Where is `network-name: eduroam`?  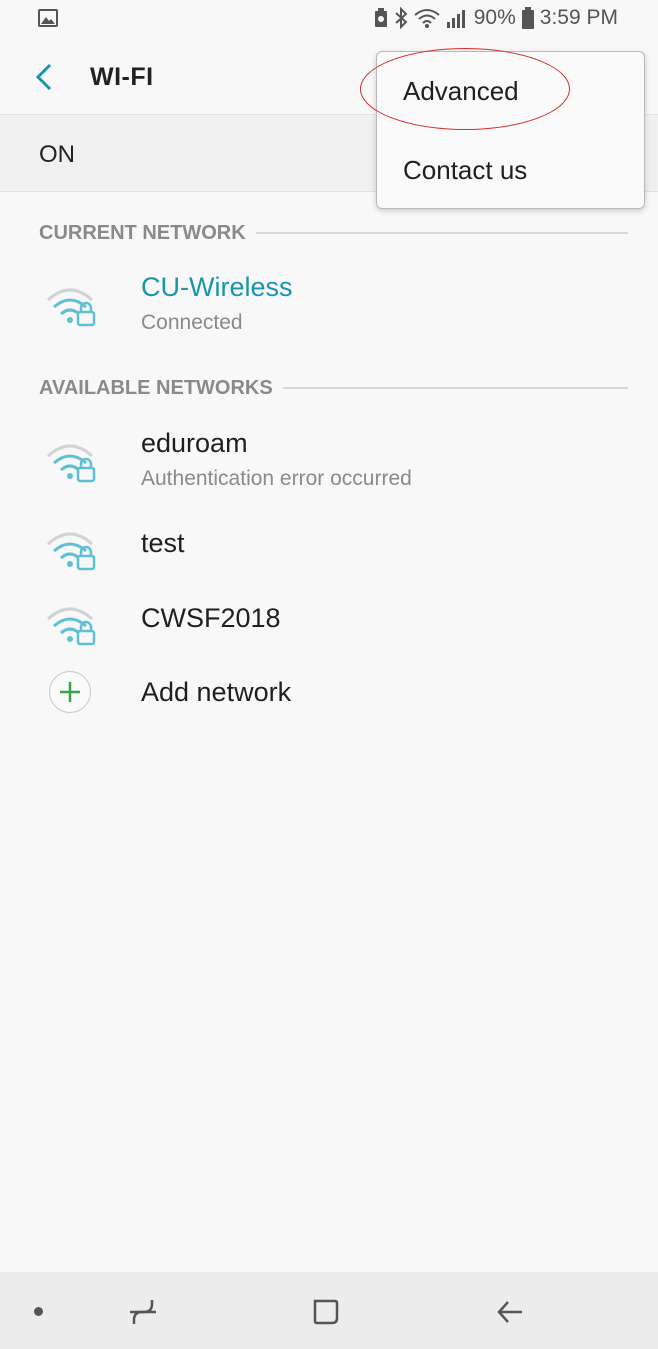 network-name: eduroam is located at coordinates (194, 443).